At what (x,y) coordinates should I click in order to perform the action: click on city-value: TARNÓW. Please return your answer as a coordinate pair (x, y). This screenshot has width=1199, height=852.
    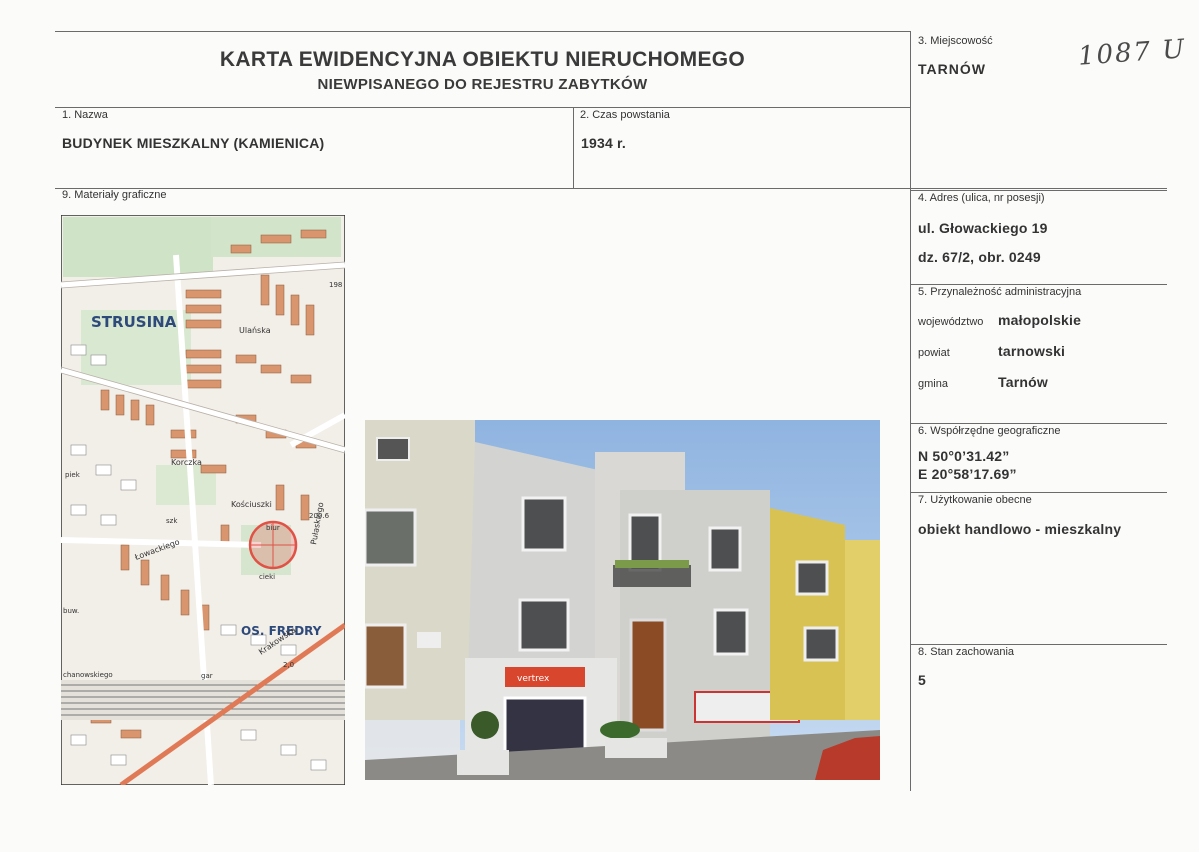
    Looking at the image, I should click on (952, 69).